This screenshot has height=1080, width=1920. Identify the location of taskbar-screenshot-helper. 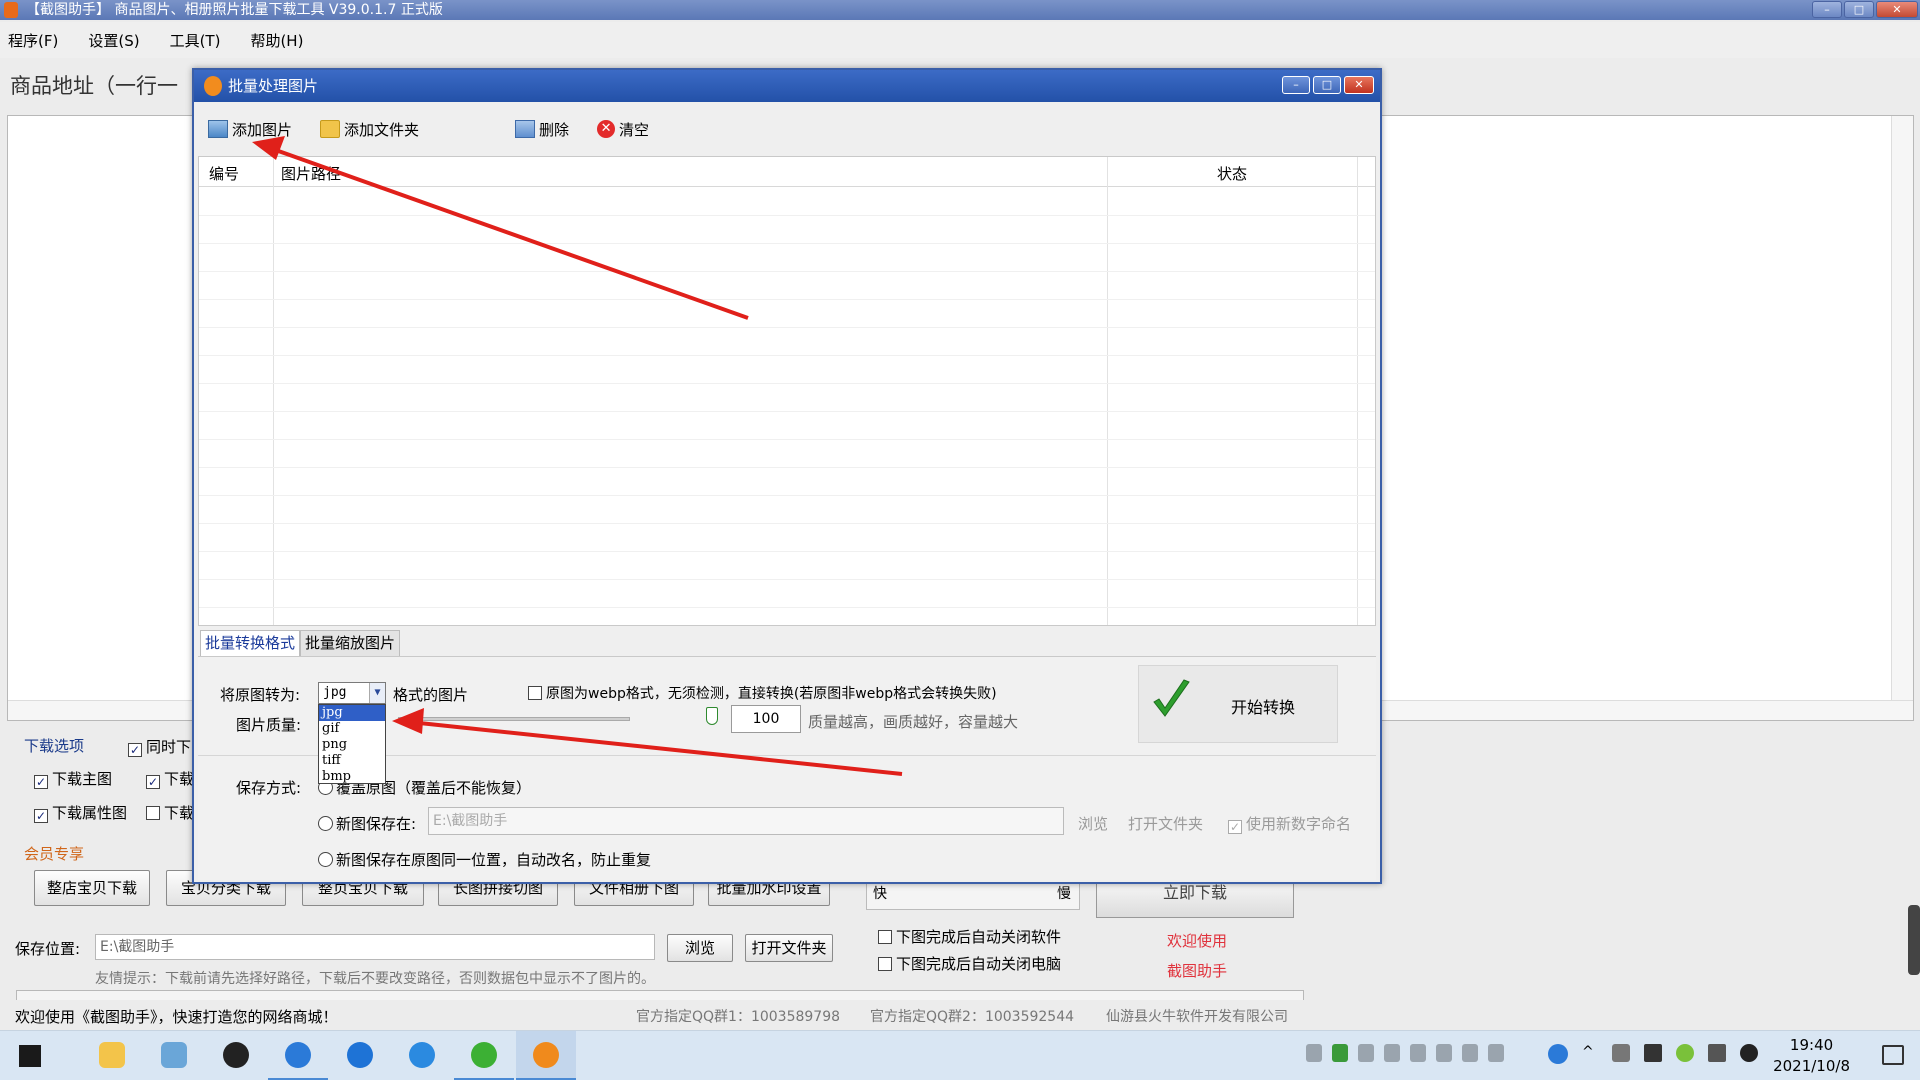
(546, 1055).